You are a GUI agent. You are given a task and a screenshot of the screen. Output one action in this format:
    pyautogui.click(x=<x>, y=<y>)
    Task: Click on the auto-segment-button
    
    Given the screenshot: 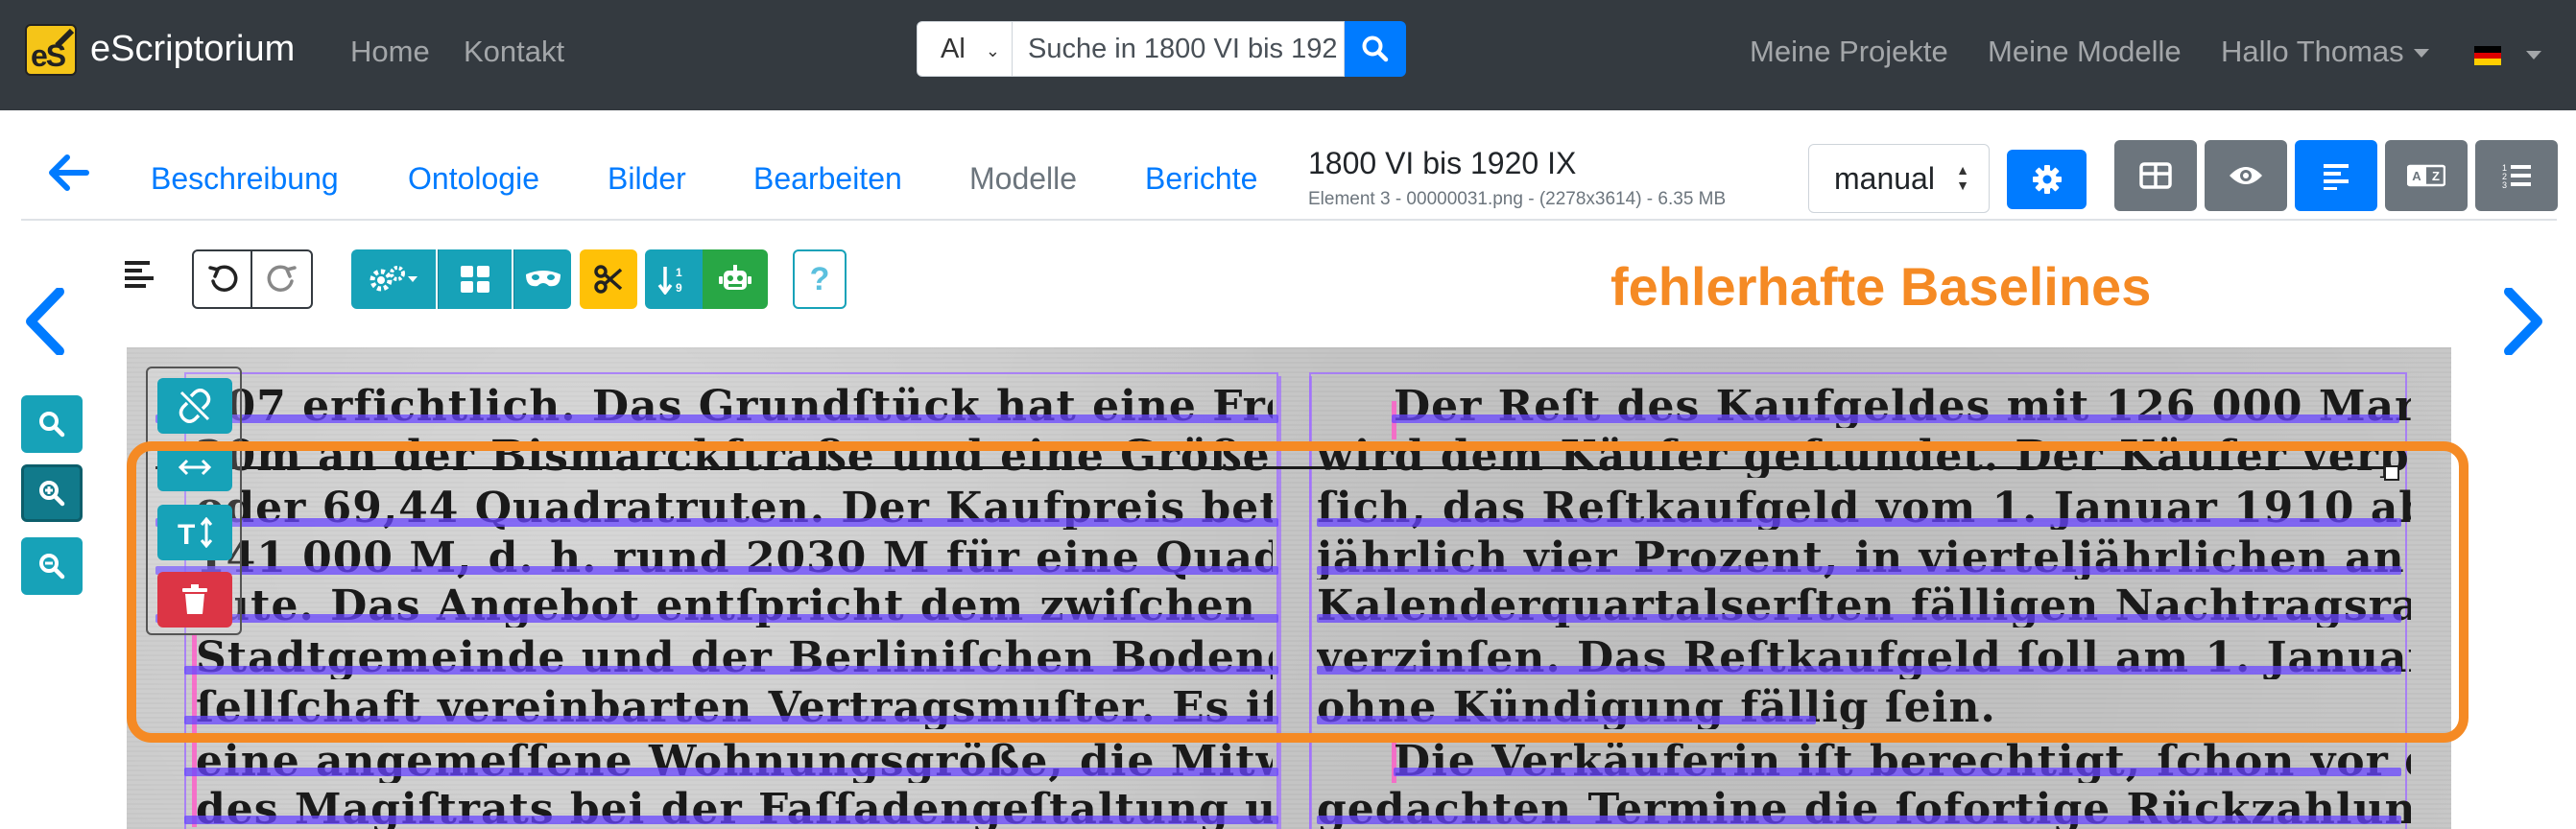 What is the action you would take?
    pyautogui.click(x=735, y=279)
    